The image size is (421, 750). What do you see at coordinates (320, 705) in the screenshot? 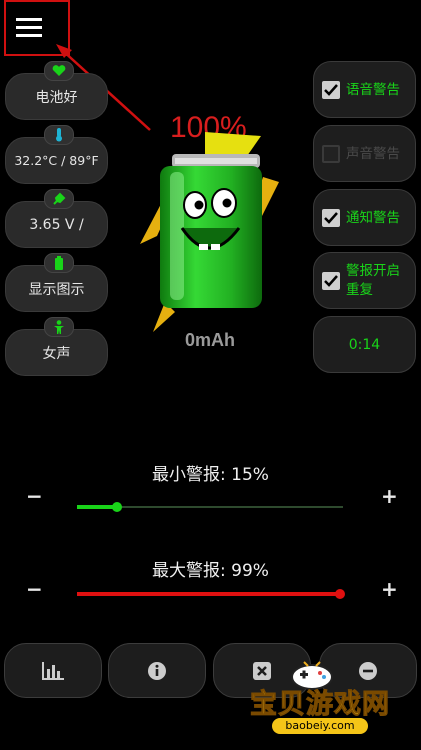
I see `watermark-text: 宝贝游戏网` at bounding box center [320, 705].